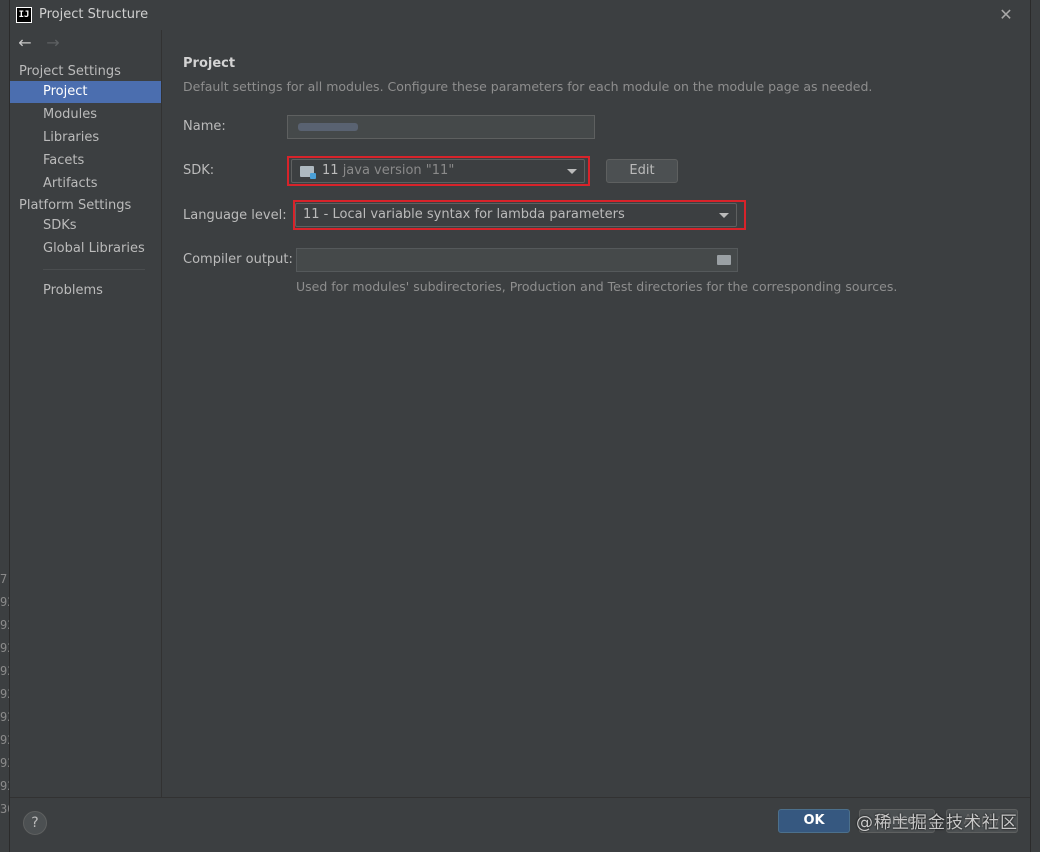  What do you see at coordinates (204, 126) in the screenshot?
I see `name-label: Name:` at bounding box center [204, 126].